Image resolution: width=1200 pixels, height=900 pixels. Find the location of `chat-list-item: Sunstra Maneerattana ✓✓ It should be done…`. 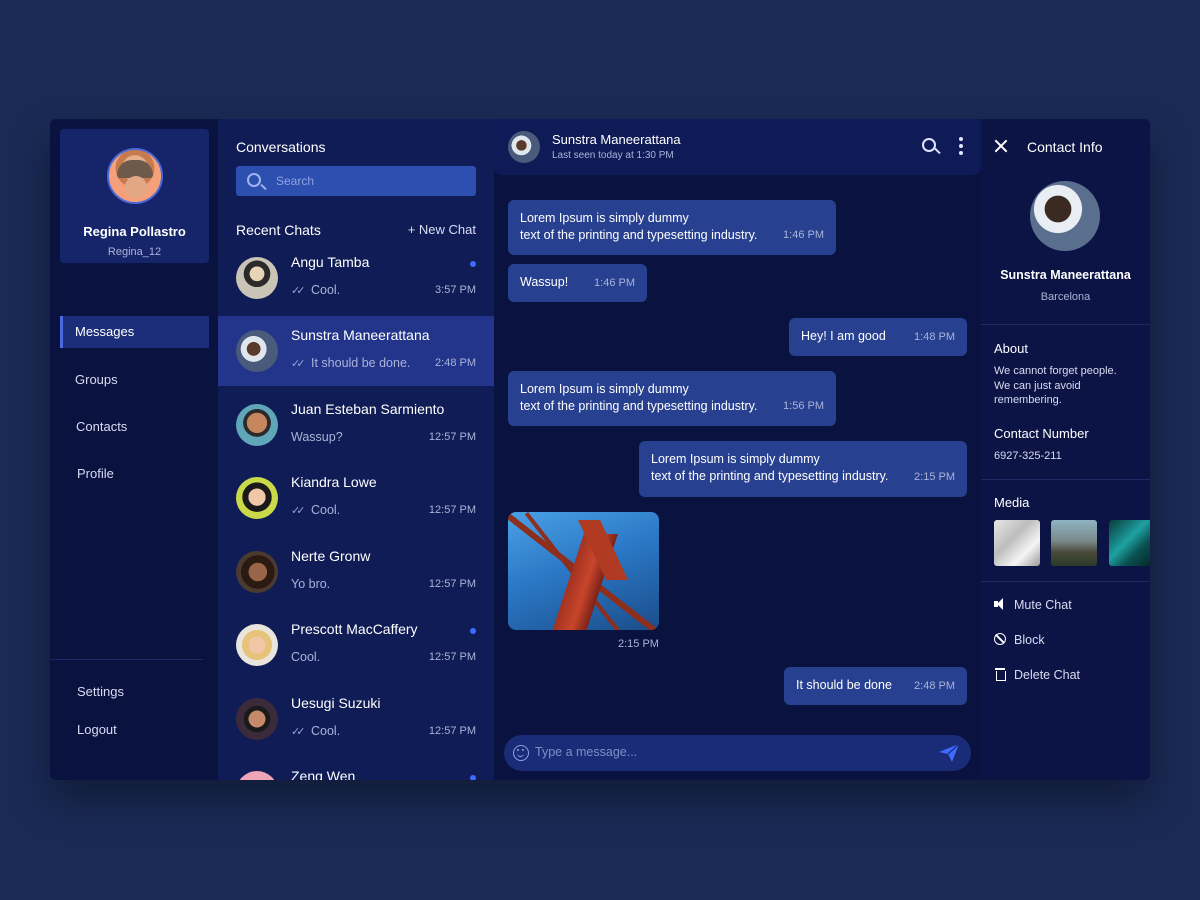

chat-list-item: Sunstra Maneerattana ✓✓ It should be done… is located at coordinates (356, 351).